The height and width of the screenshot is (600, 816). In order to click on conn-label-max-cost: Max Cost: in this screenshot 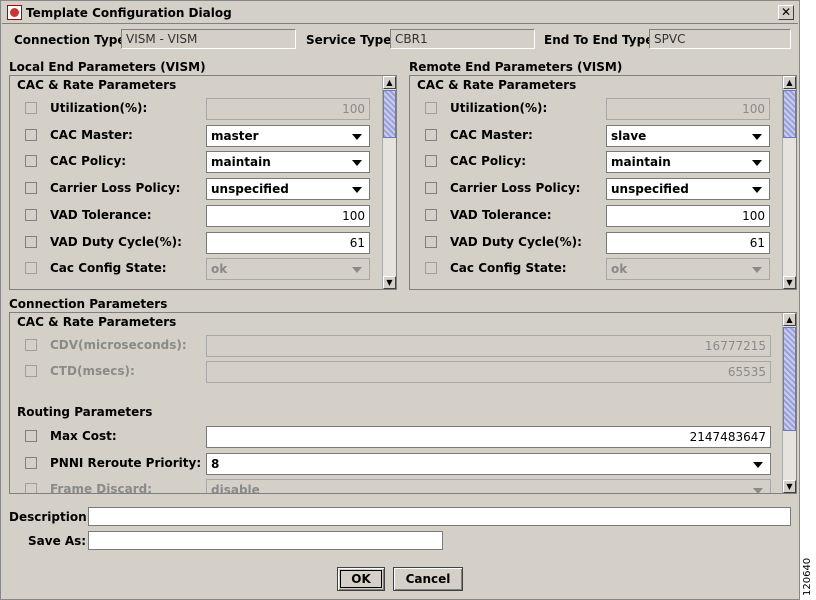, I will do `click(83, 436)`.